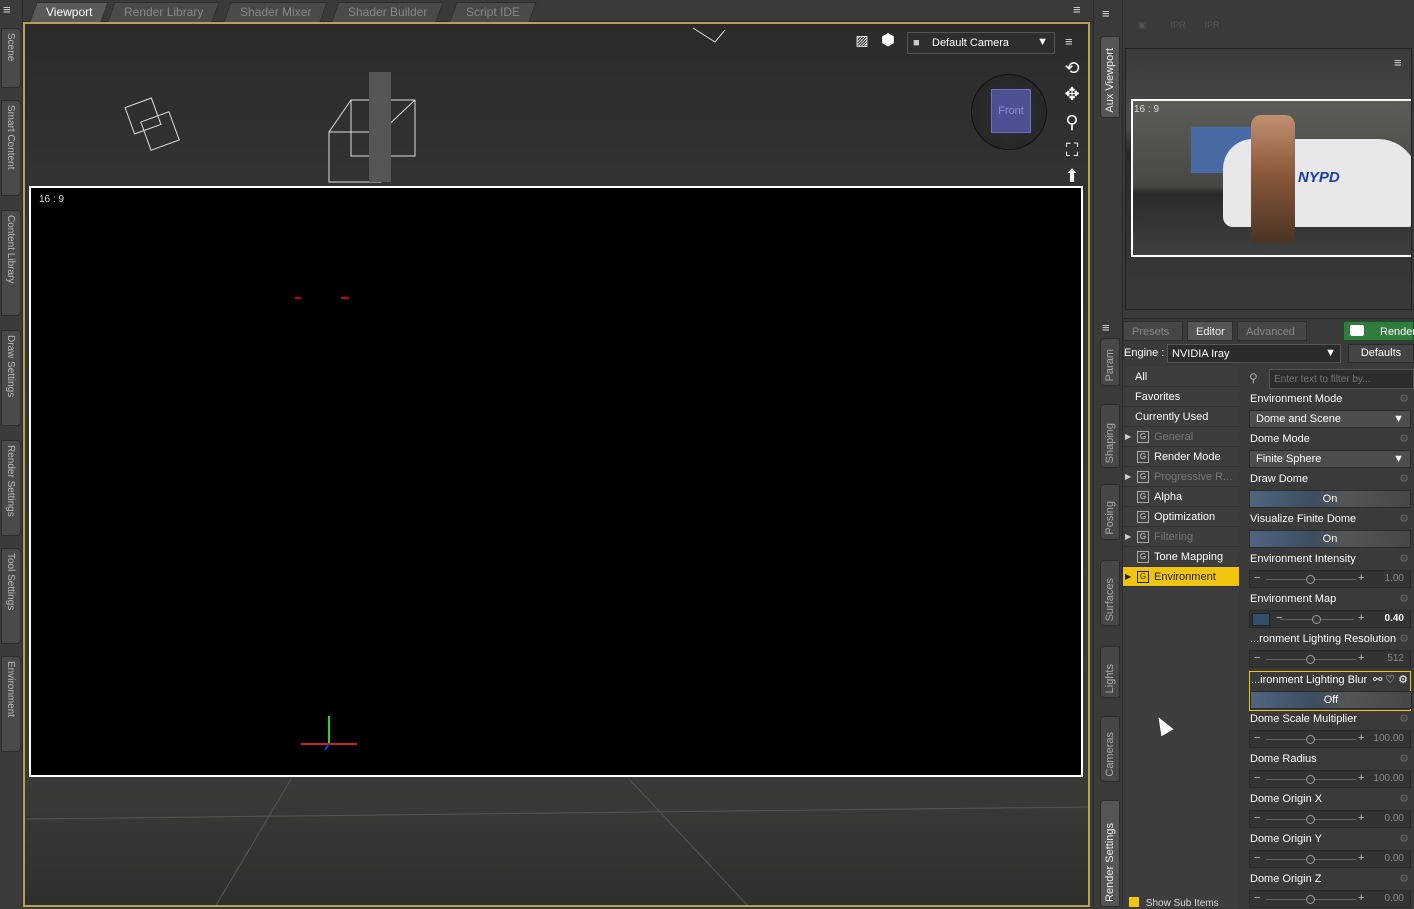 Image resolution: width=1414 pixels, height=909 pixels. I want to click on right-tab-lights: Lights, so click(1110, 672).